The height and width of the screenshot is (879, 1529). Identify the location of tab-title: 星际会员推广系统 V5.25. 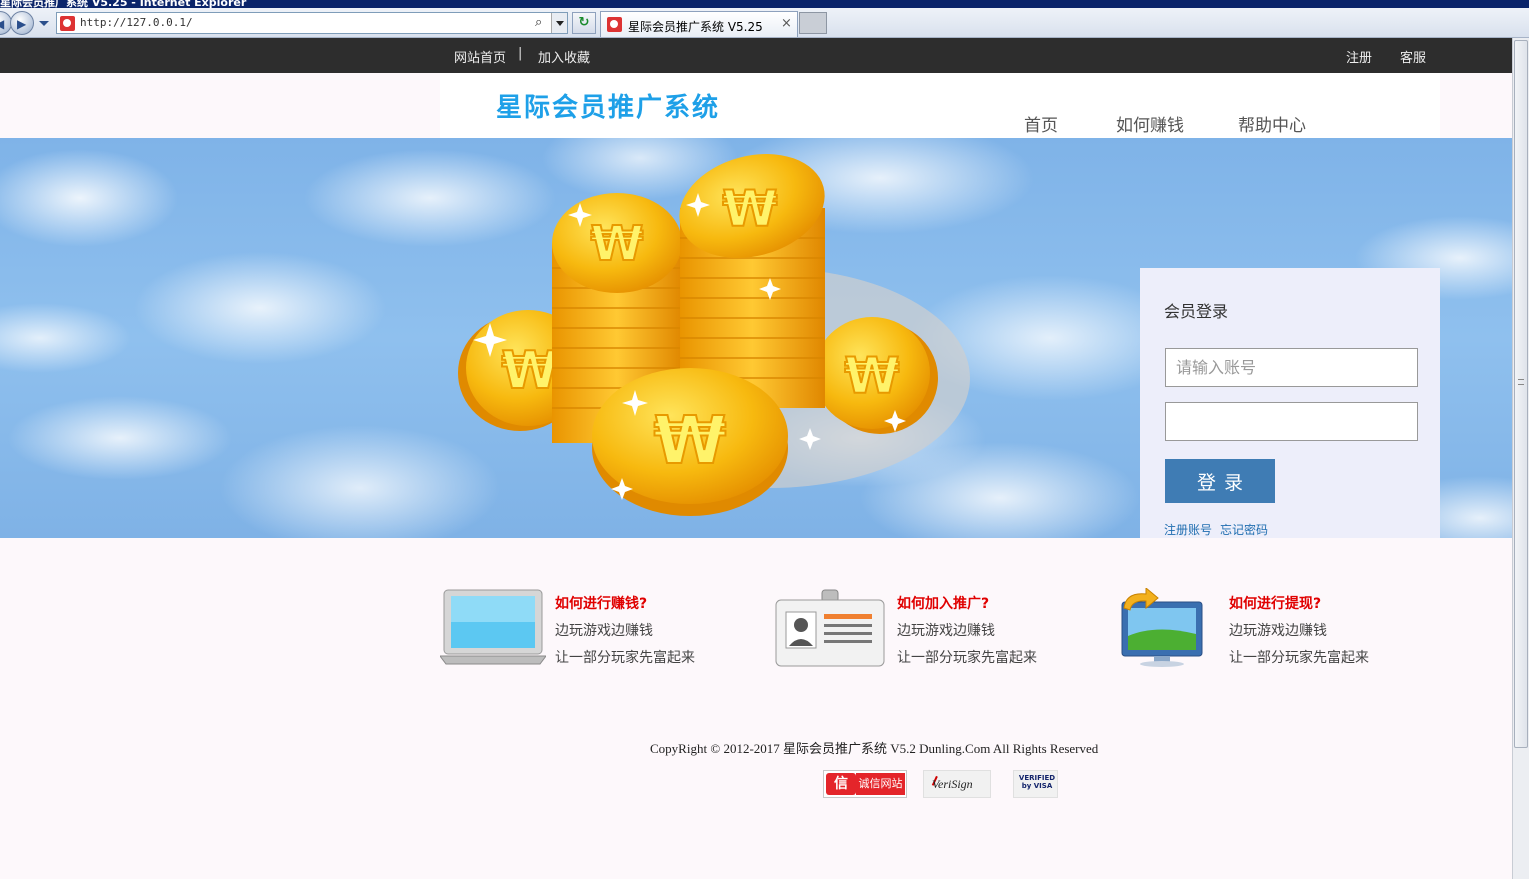
(695, 27).